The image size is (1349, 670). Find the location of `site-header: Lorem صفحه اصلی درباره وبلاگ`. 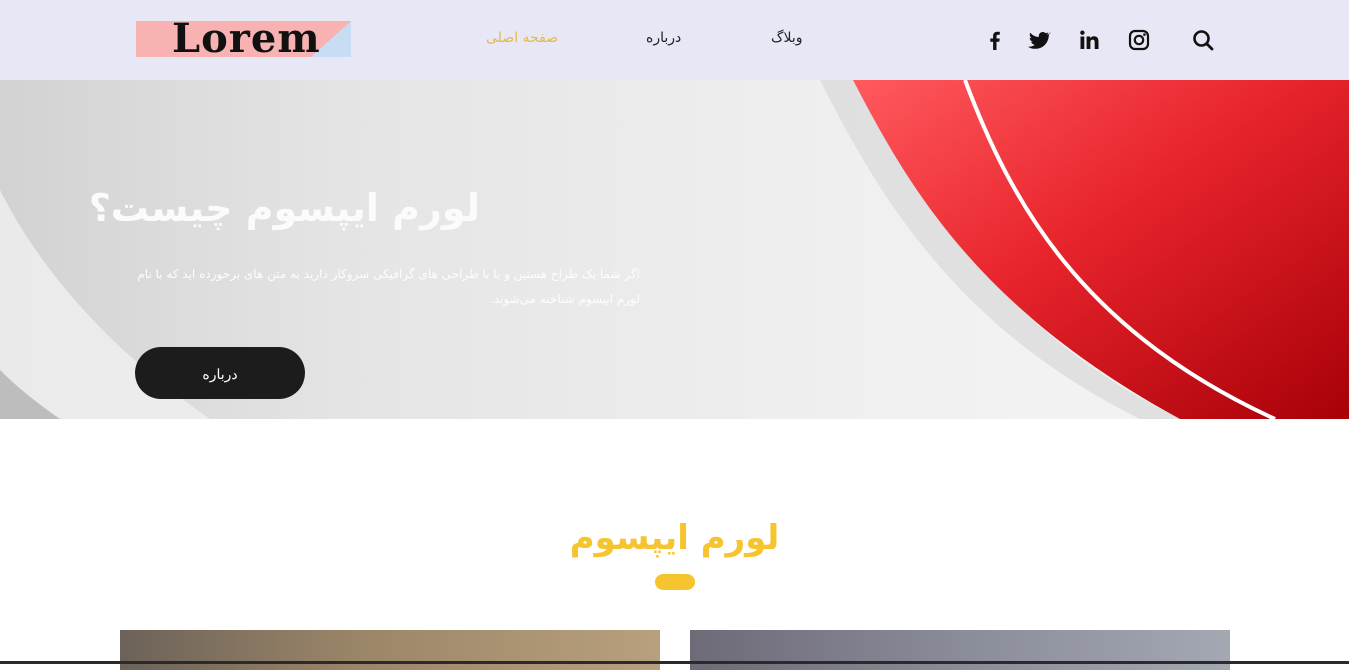

site-header: Lorem صفحه اصلی درباره وبلاگ is located at coordinates (674, 40).